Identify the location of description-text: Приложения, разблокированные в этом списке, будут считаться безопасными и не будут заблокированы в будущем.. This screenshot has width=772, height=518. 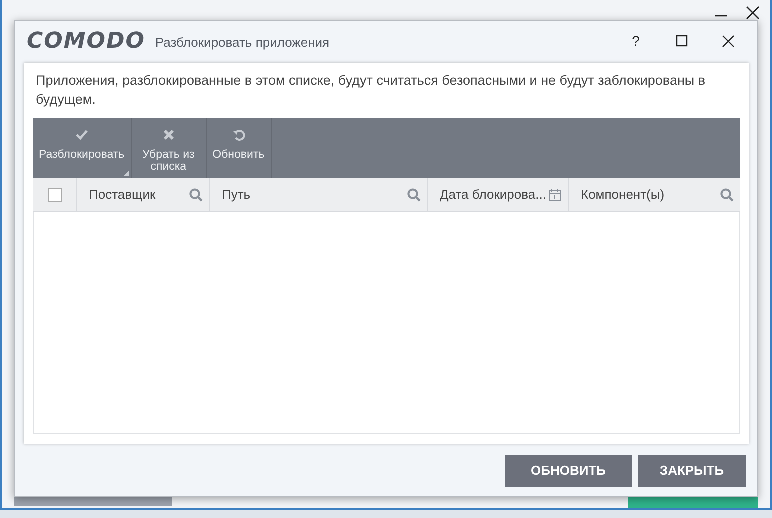
(371, 90).